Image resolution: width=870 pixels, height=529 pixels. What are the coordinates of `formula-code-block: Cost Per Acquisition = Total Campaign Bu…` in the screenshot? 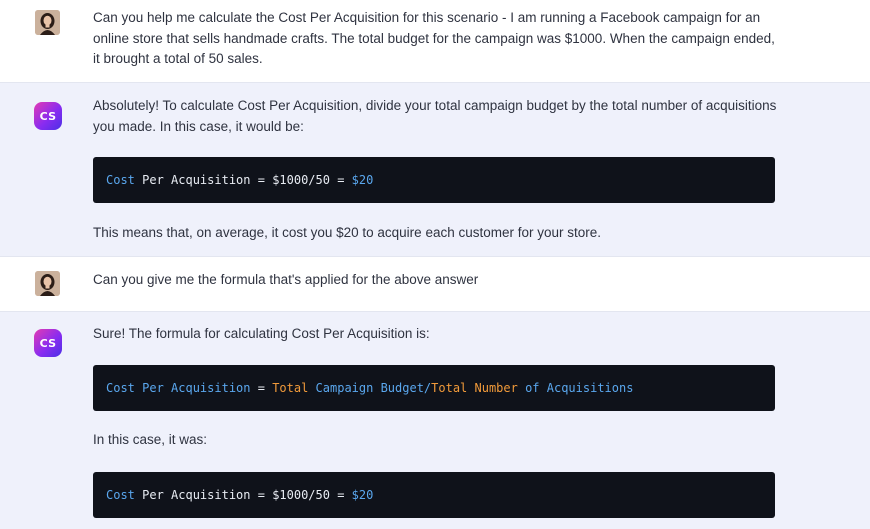 It's located at (434, 388).